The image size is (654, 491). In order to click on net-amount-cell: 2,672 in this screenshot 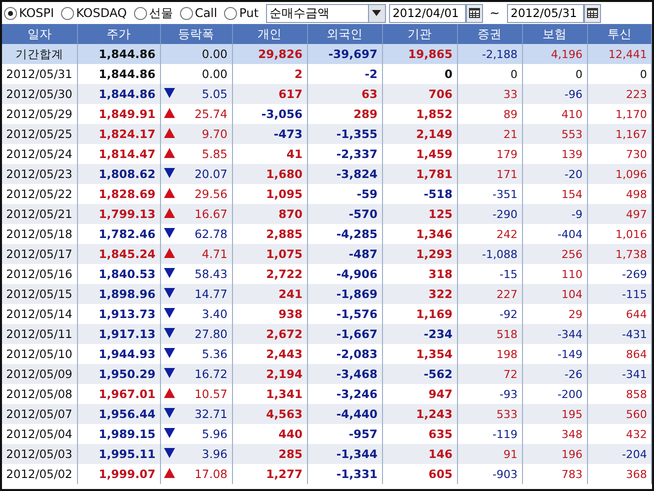, I will do `click(269, 334)`.